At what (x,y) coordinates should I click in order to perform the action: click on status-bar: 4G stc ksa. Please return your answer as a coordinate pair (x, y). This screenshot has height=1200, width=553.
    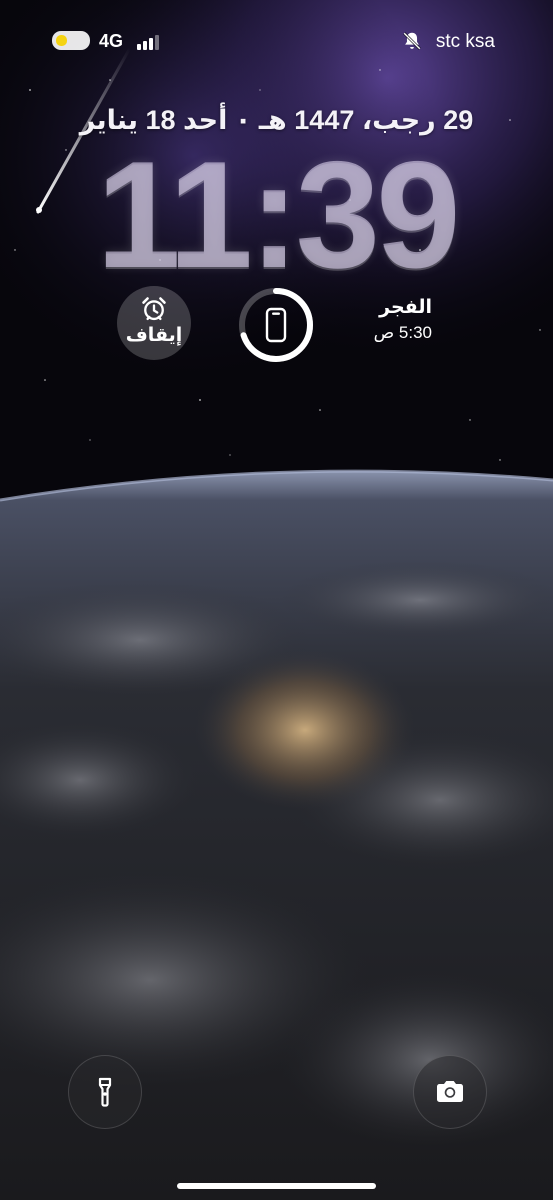
    Looking at the image, I should click on (276, 35).